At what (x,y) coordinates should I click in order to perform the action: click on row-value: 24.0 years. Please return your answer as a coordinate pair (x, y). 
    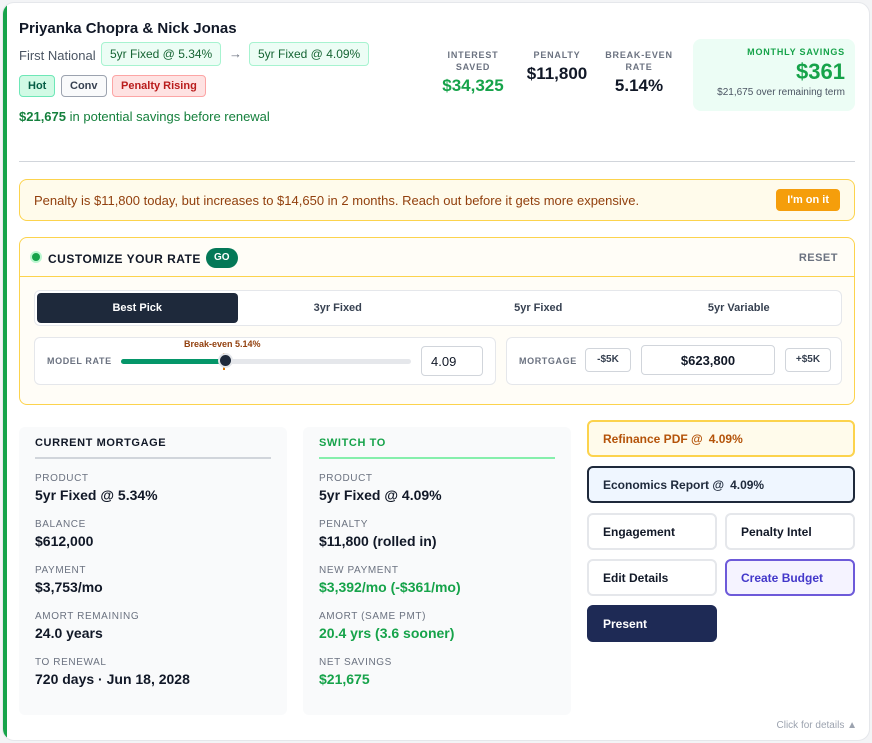
    Looking at the image, I should click on (69, 633).